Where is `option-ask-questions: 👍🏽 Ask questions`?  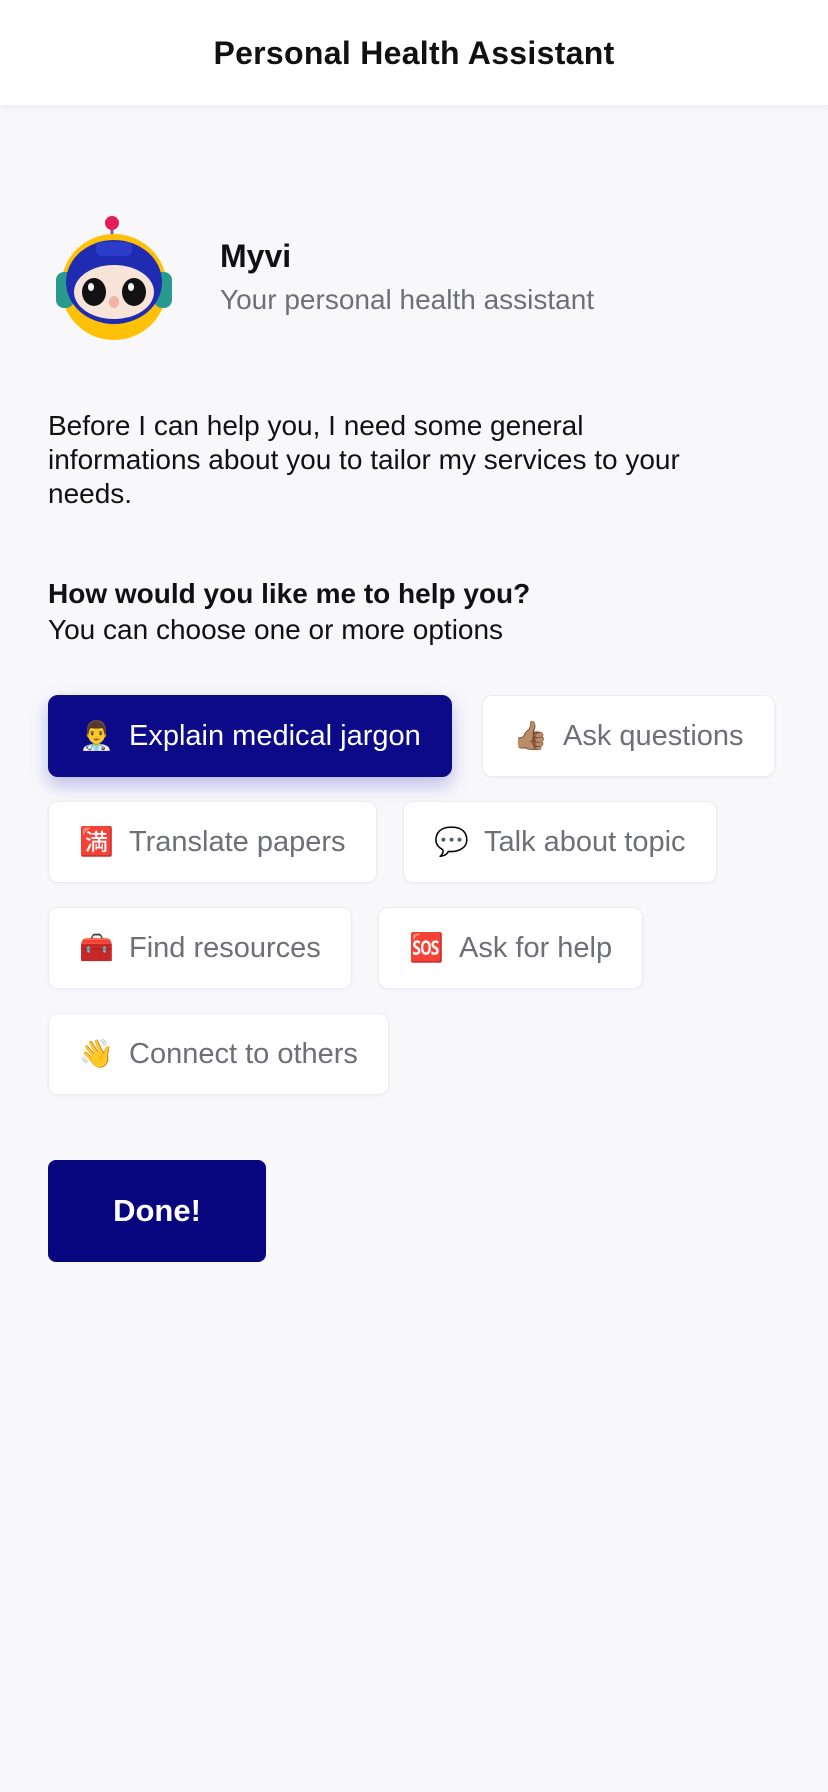
option-ask-questions: 👍🏽 Ask questions is located at coordinates (628, 736).